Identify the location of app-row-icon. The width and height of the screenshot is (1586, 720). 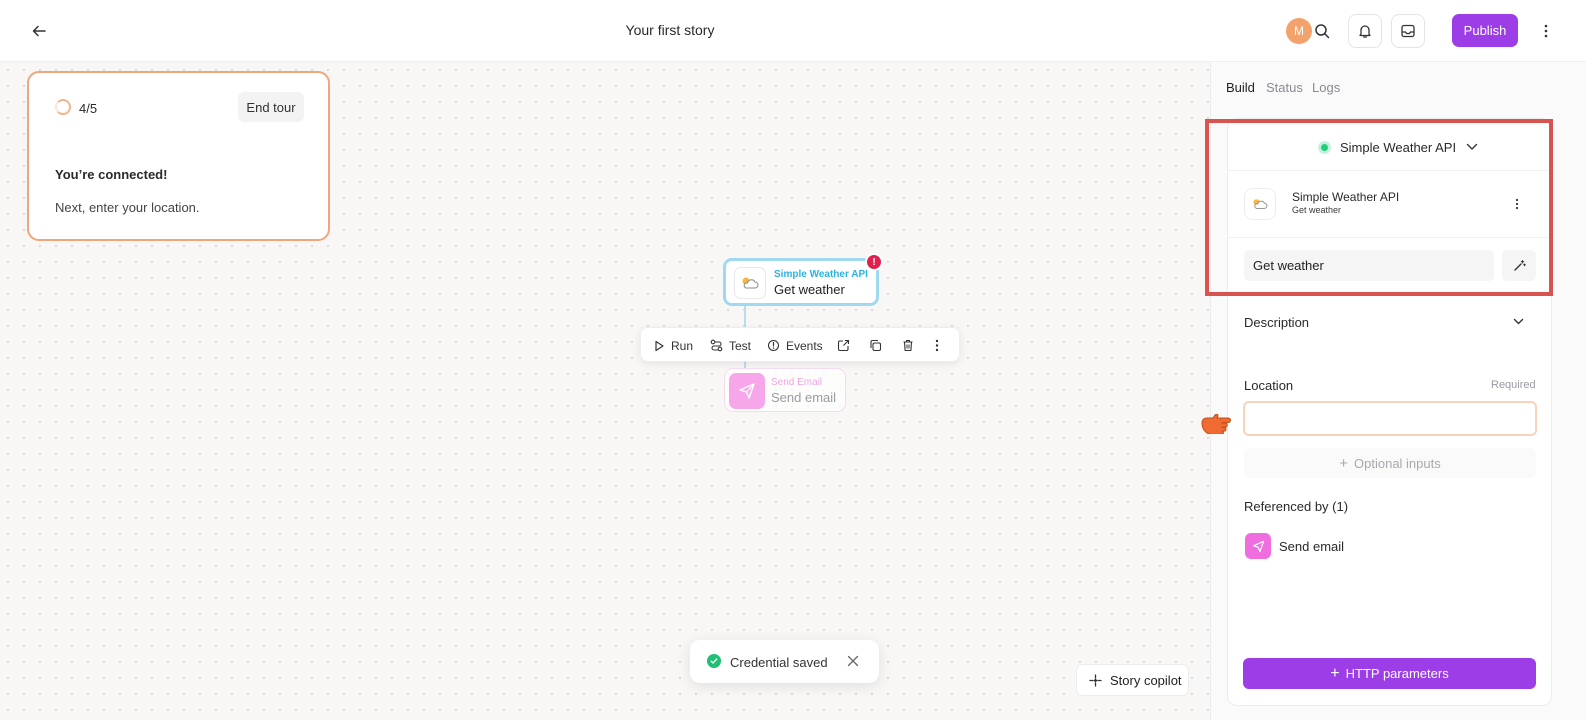
(1260, 204).